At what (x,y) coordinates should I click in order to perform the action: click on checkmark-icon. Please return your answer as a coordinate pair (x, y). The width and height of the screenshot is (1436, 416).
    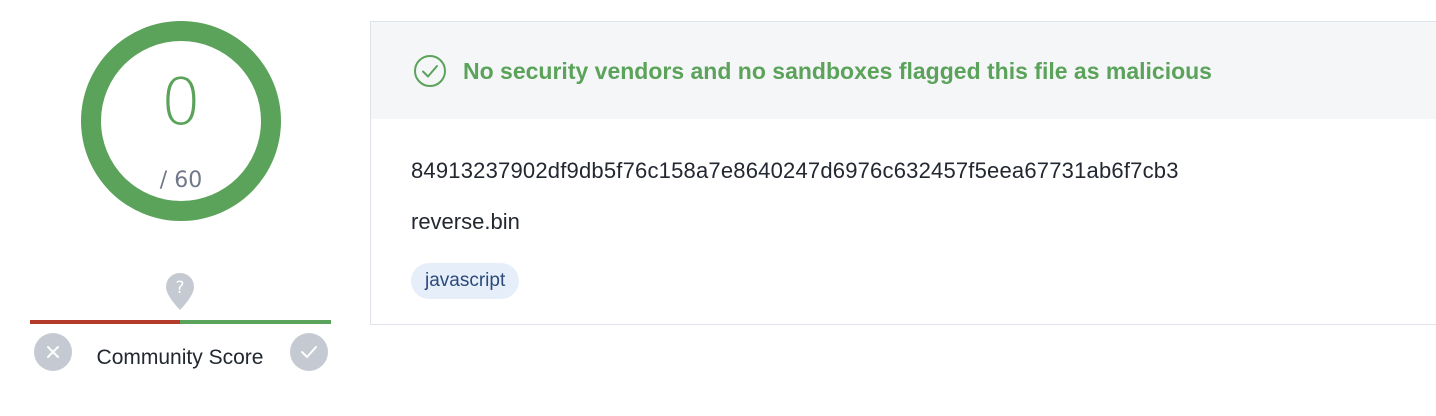
    Looking at the image, I should click on (309, 352).